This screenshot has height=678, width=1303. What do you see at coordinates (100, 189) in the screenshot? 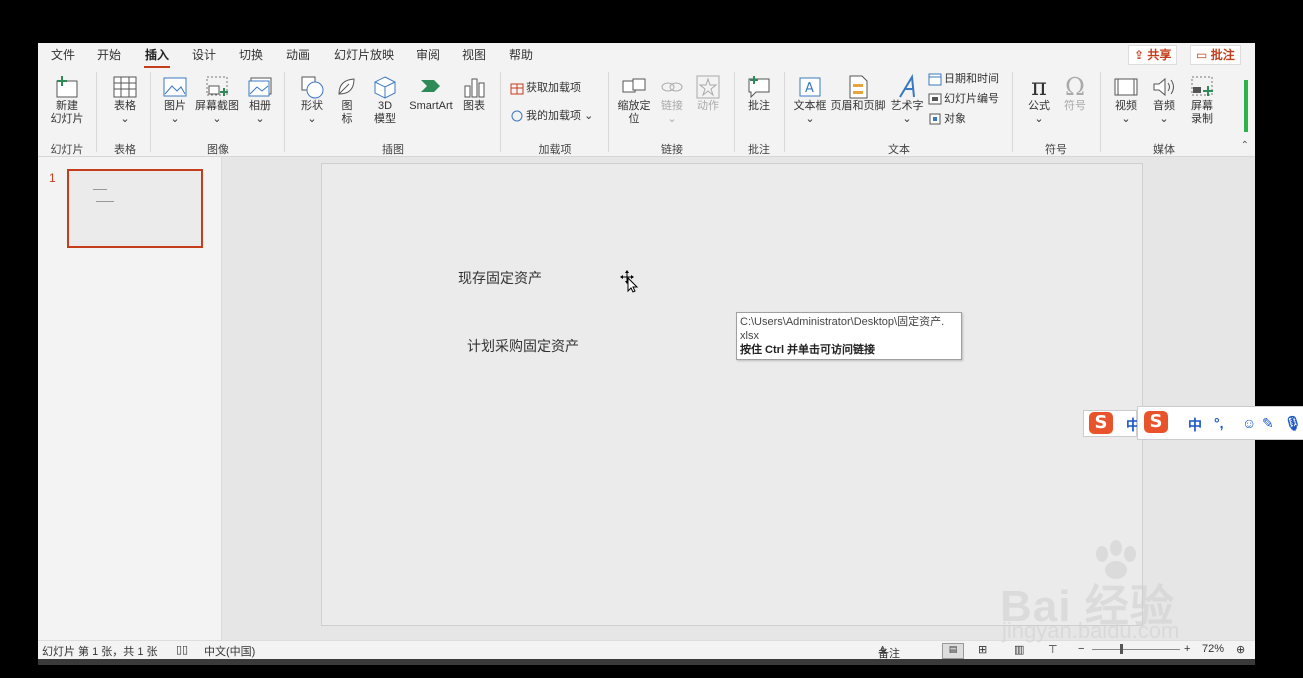
I see `thumbnail-text-line` at bounding box center [100, 189].